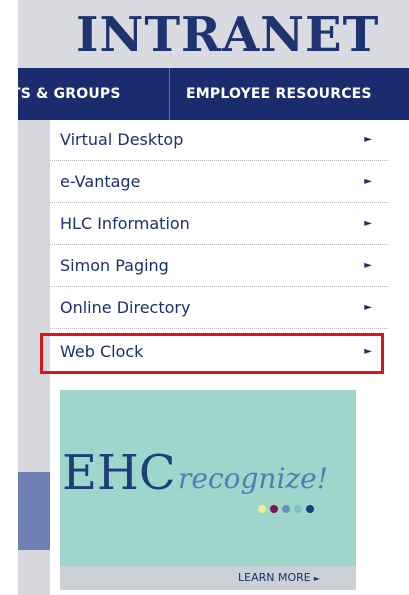 Image resolution: width=409 pixels, height=595 pixels. What do you see at coordinates (219, 224) in the screenshot?
I see `menu-item-hlc-information: HLC Information ►` at bounding box center [219, 224].